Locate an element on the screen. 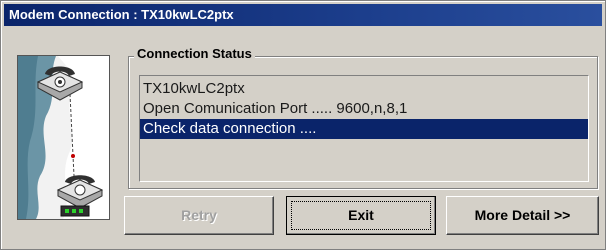 The image size is (606, 250). retry-button: Retry is located at coordinates (199, 215).